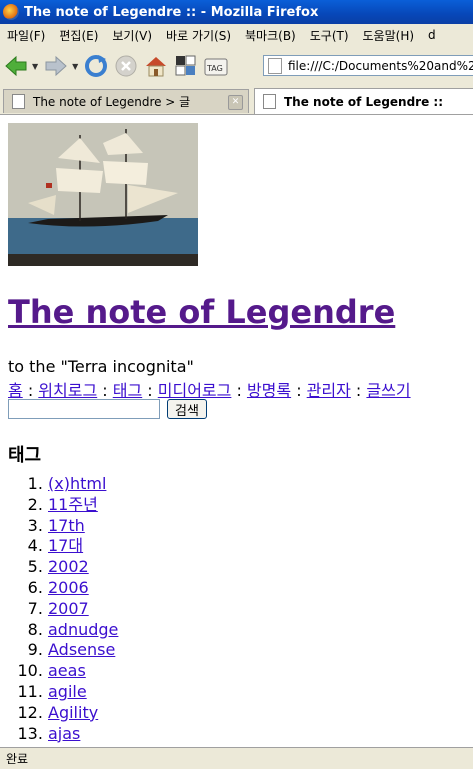 The image size is (473, 769). I want to click on blog-title-link: The note of Legendre, so click(201, 312).